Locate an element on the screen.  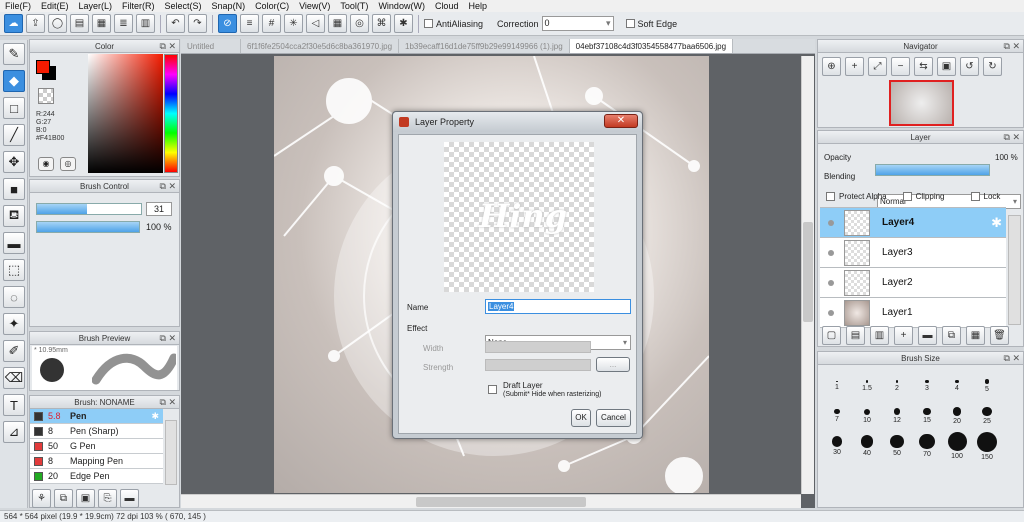
select-rect-icon: ⬚ is located at coordinates (14, 270).